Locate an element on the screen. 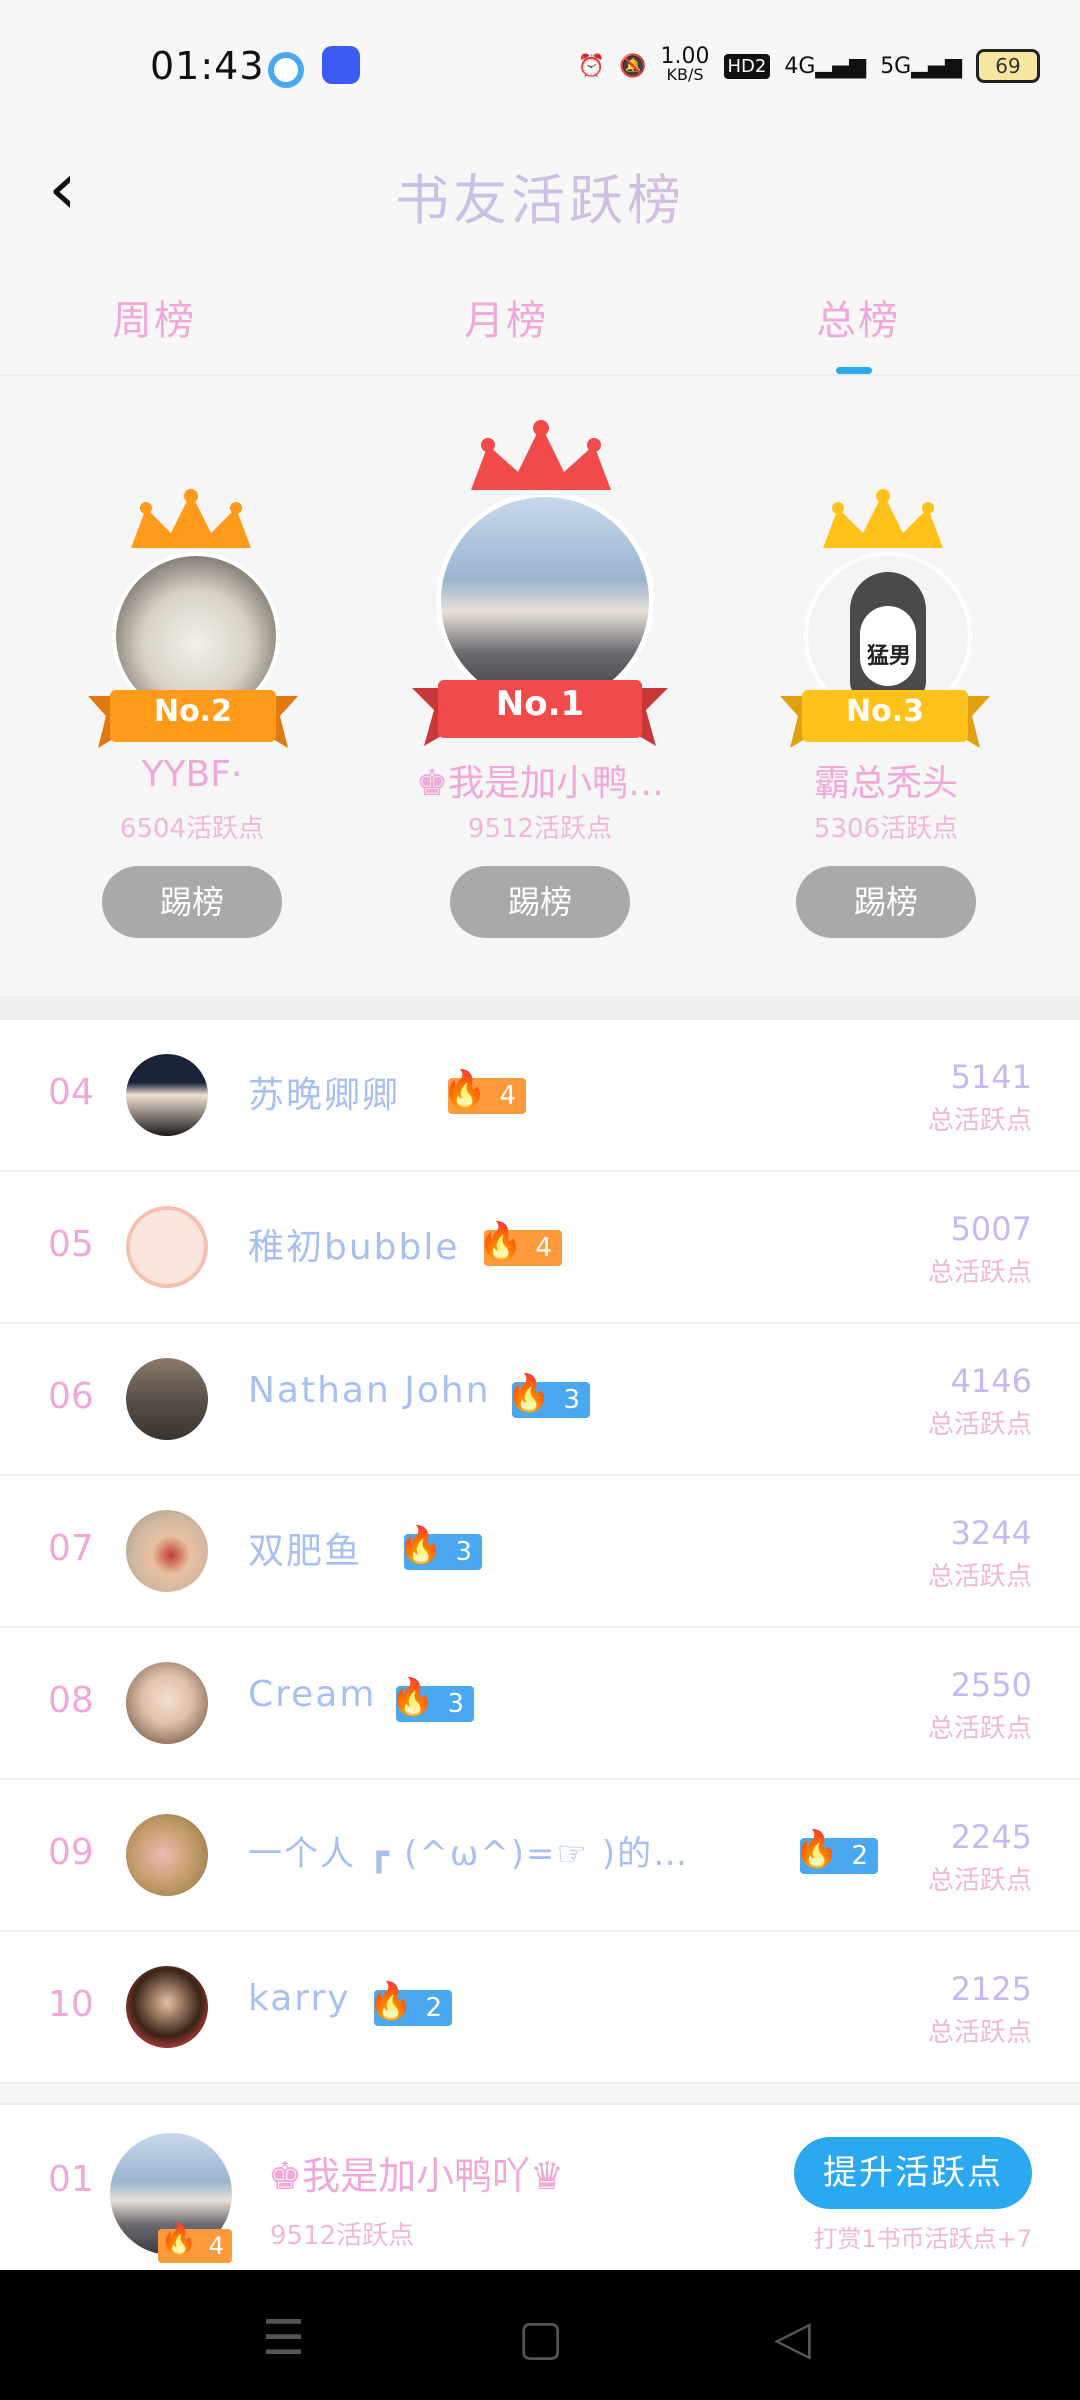 The image size is (1080, 2400). alarm-icon: ⏰ is located at coordinates (591, 66).